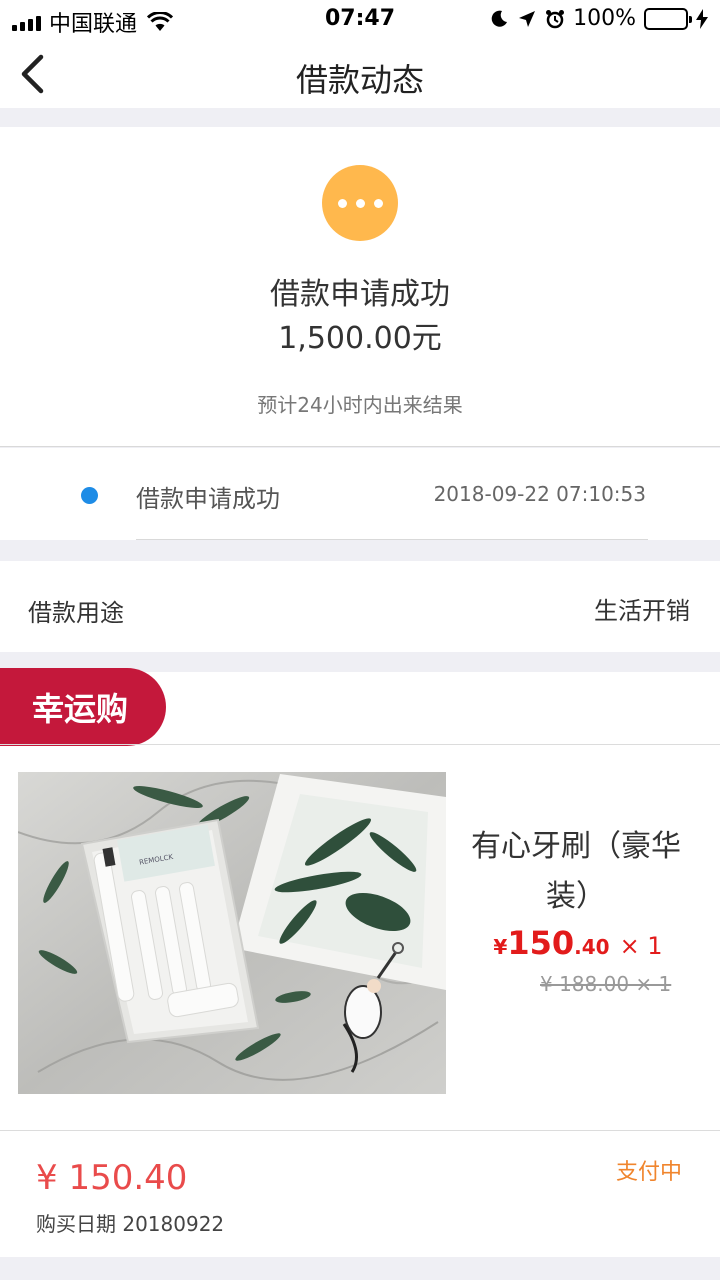 This screenshot has height=1280, width=720. I want to click on currency-symbol: ¥, so click(500, 947).